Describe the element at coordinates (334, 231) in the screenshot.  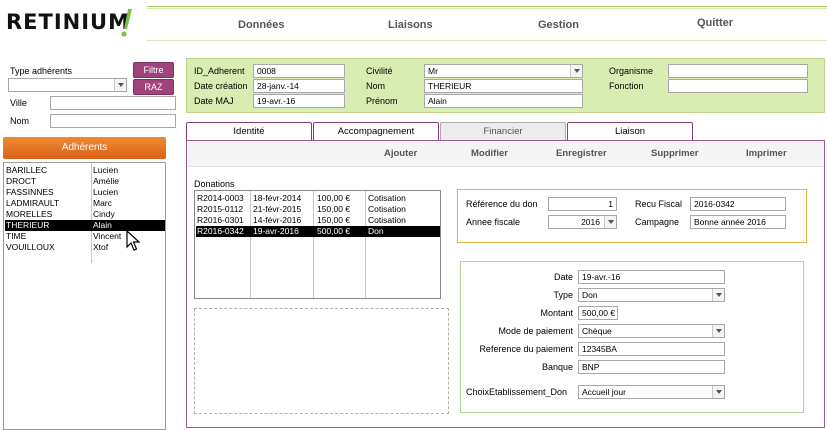
I see `donation-amount: 500,00 €` at that location.